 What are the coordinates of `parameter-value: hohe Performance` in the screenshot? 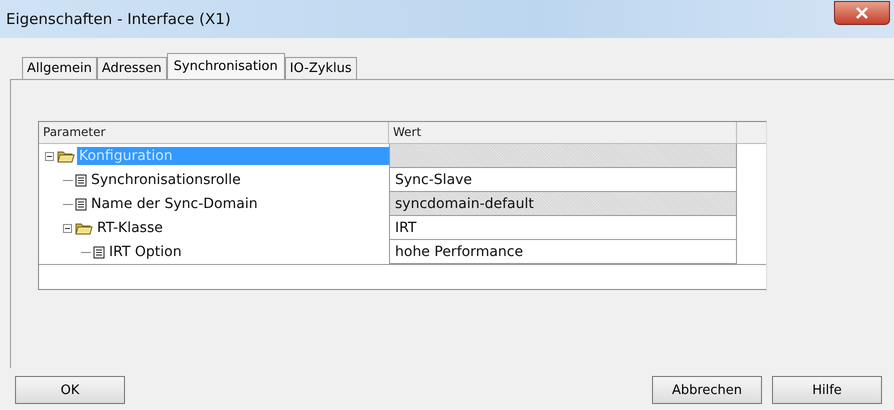 It's located at (459, 252).